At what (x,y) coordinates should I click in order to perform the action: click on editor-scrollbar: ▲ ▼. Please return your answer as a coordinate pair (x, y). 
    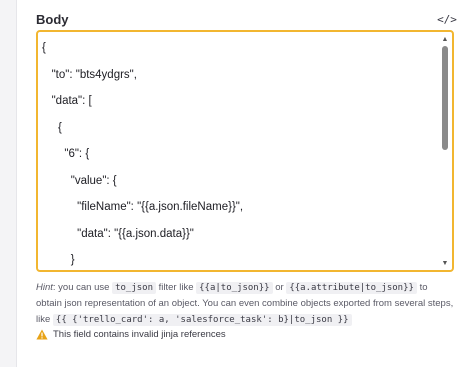
    Looking at the image, I should click on (445, 151).